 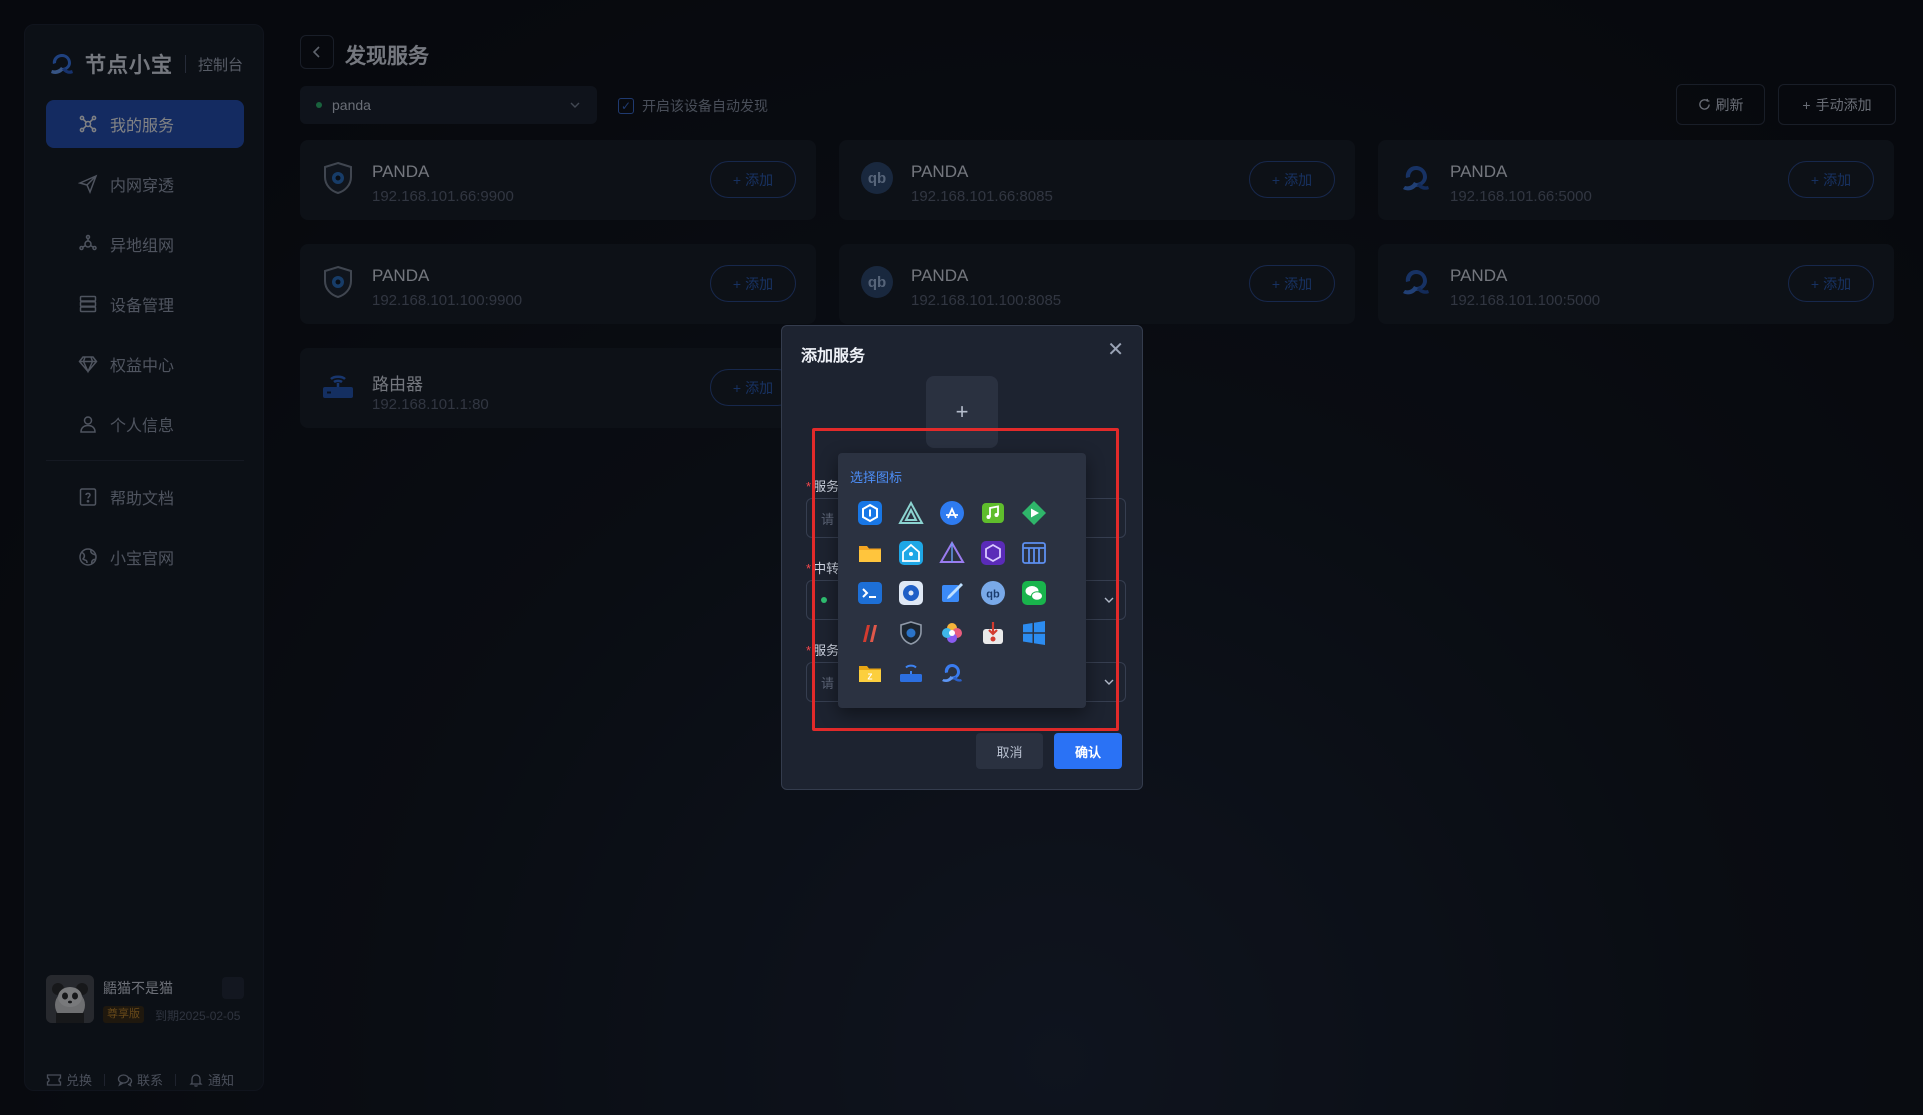 What do you see at coordinates (952, 513) in the screenshot?
I see `app-store-icon` at bounding box center [952, 513].